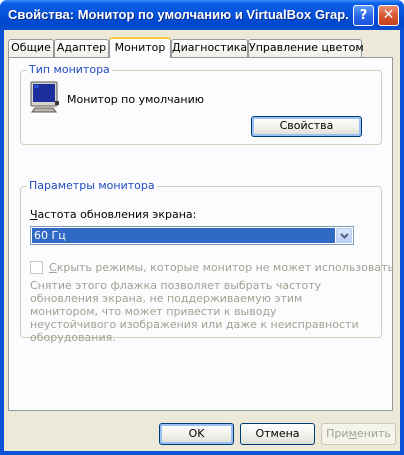 The image size is (404, 455). What do you see at coordinates (277, 434) in the screenshot?
I see `cancel-button: Отмена` at bounding box center [277, 434].